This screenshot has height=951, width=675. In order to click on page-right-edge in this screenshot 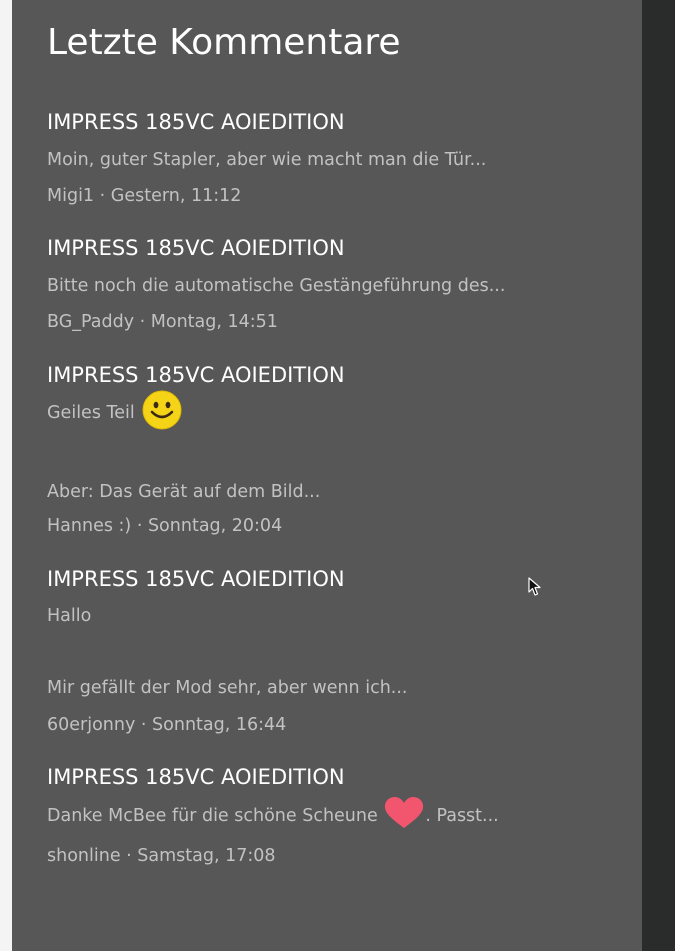, I will do `click(658, 475)`.